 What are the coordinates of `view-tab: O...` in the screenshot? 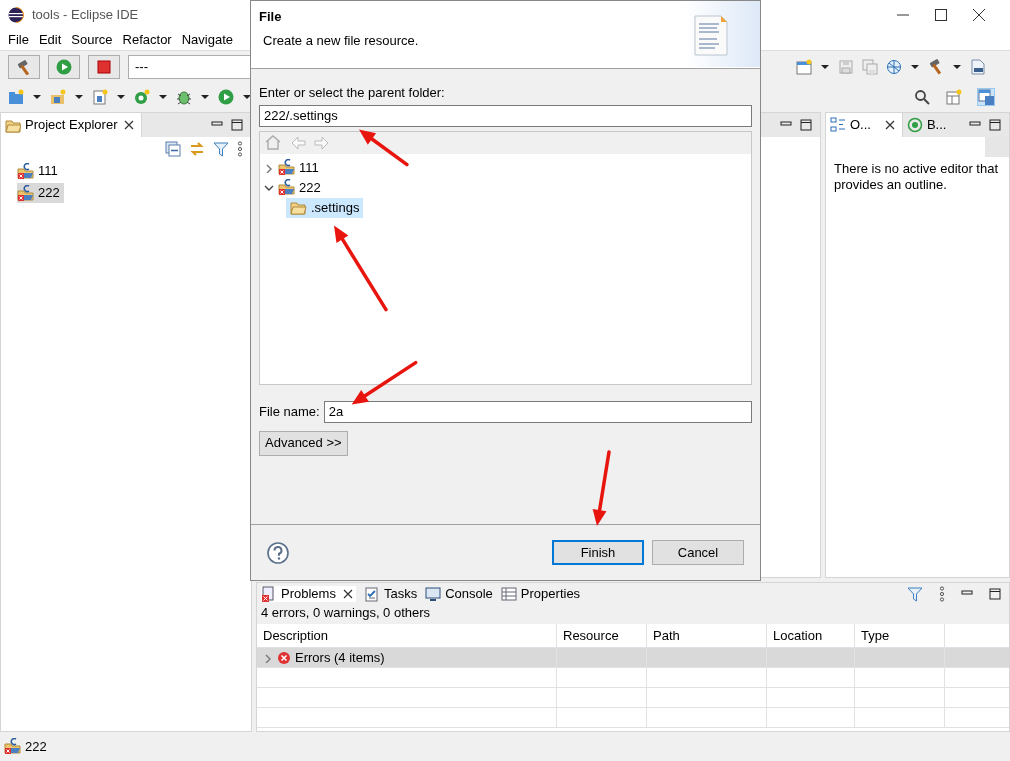 It's located at (864, 125).